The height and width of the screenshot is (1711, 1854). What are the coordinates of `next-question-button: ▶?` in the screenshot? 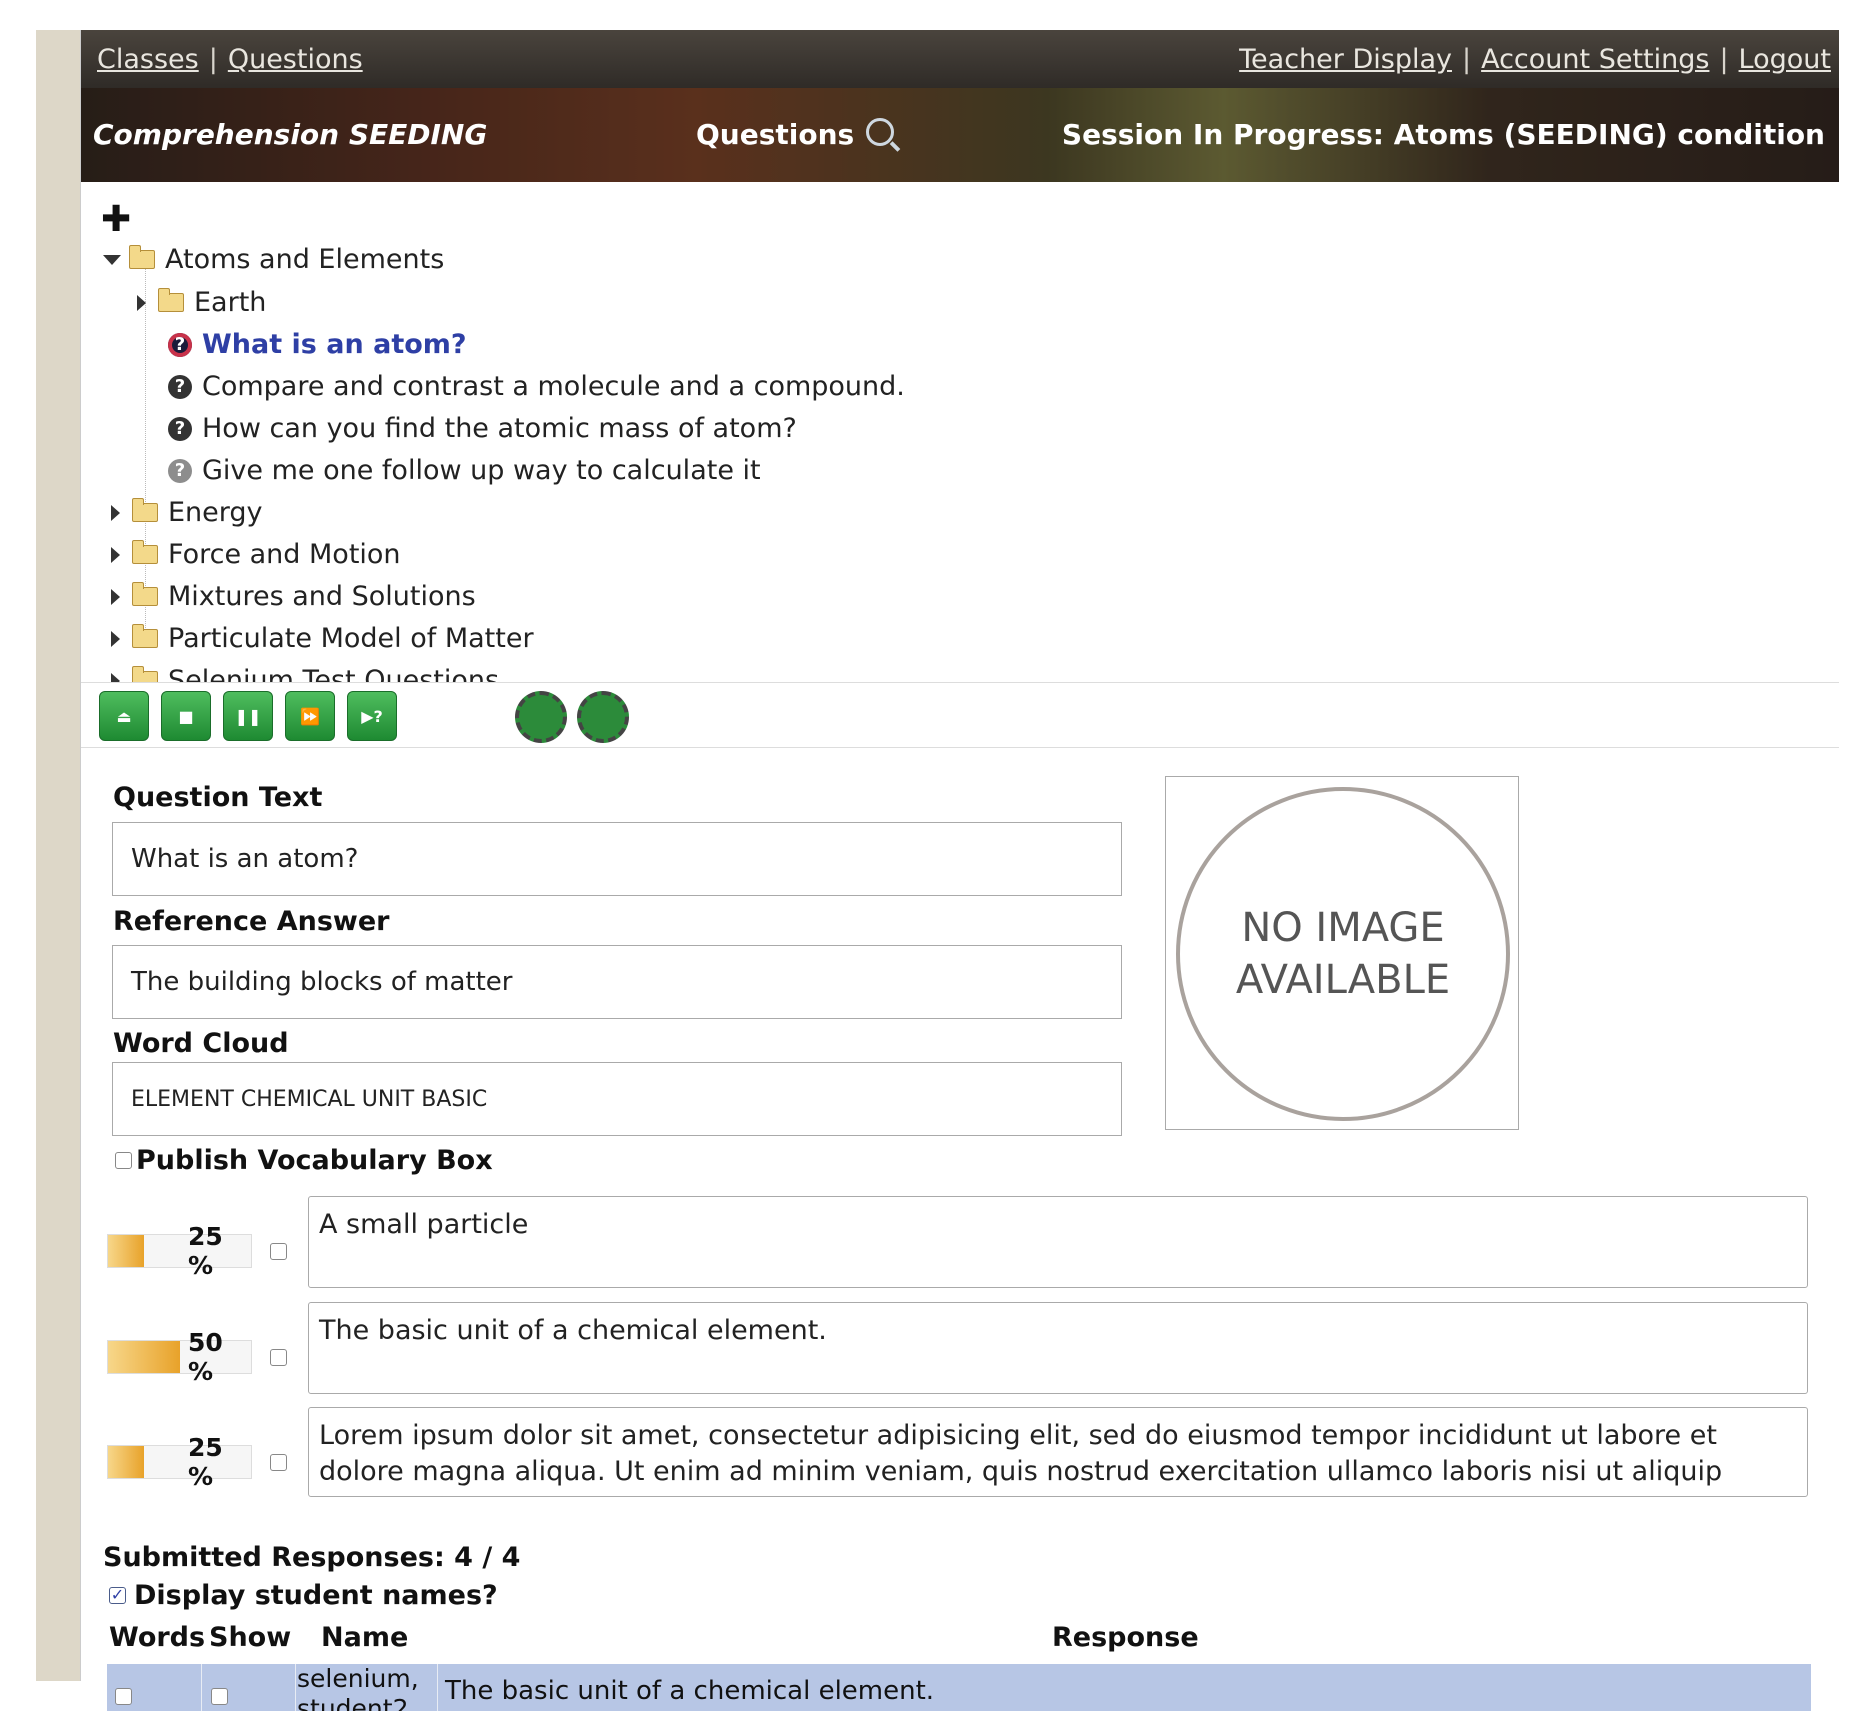 It's located at (372, 716).